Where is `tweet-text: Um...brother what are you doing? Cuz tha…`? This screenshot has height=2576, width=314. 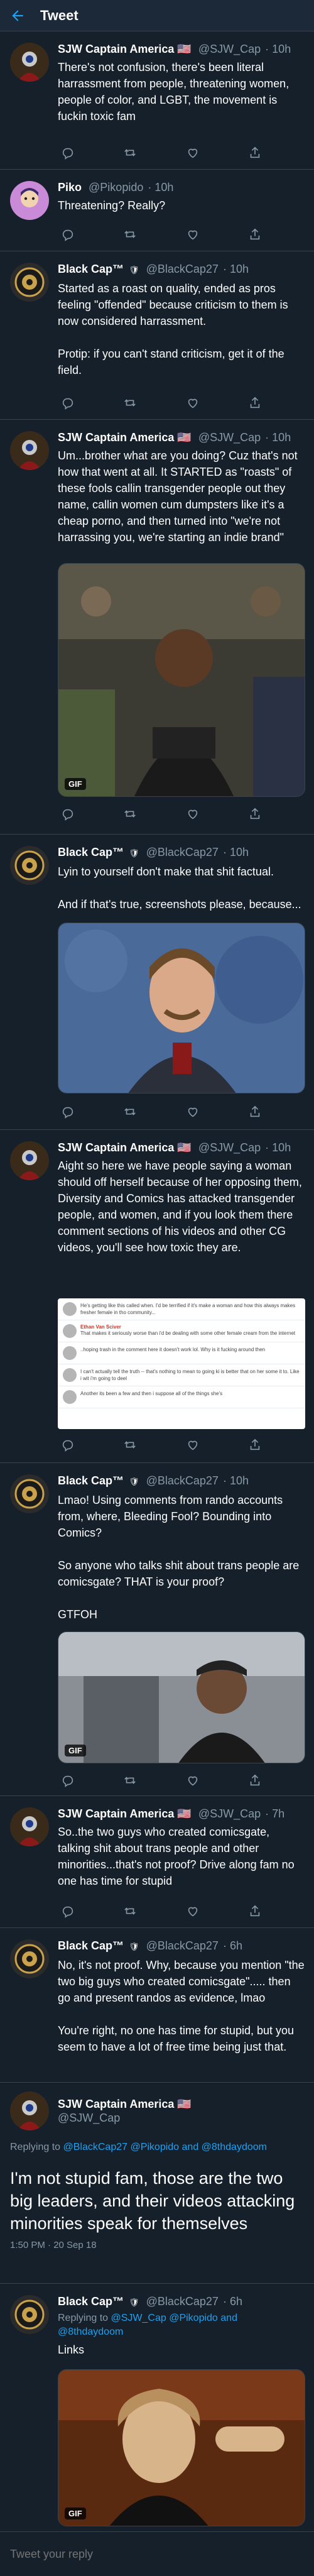
tweet-text: Um...brother what are you doing? Cuz tha… is located at coordinates (179, 496).